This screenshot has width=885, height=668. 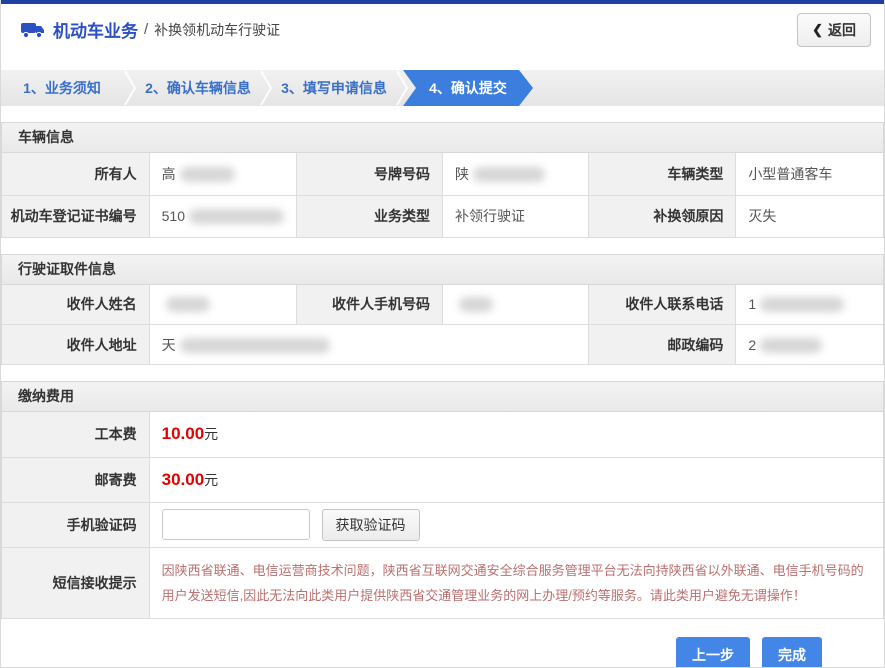 What do you see at coordinates (334, 88) in the screenshot?
I see `step-3-tab: 3、填写申请信息` at bounding box center [334, 88].